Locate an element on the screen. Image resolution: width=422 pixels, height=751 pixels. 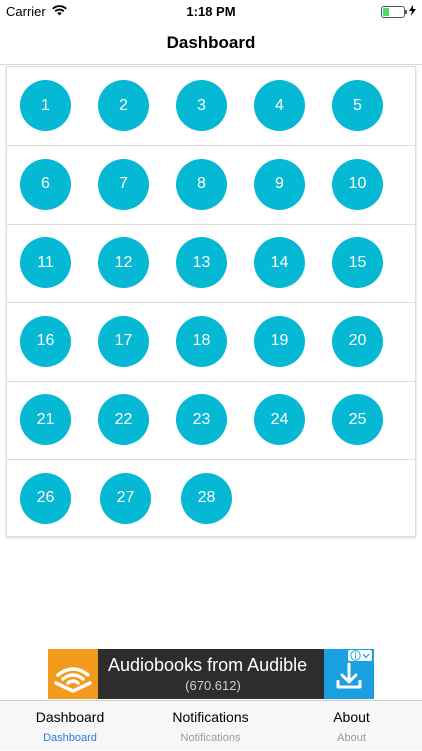
number-button-23: 23 is located at coordinates (201, 419).